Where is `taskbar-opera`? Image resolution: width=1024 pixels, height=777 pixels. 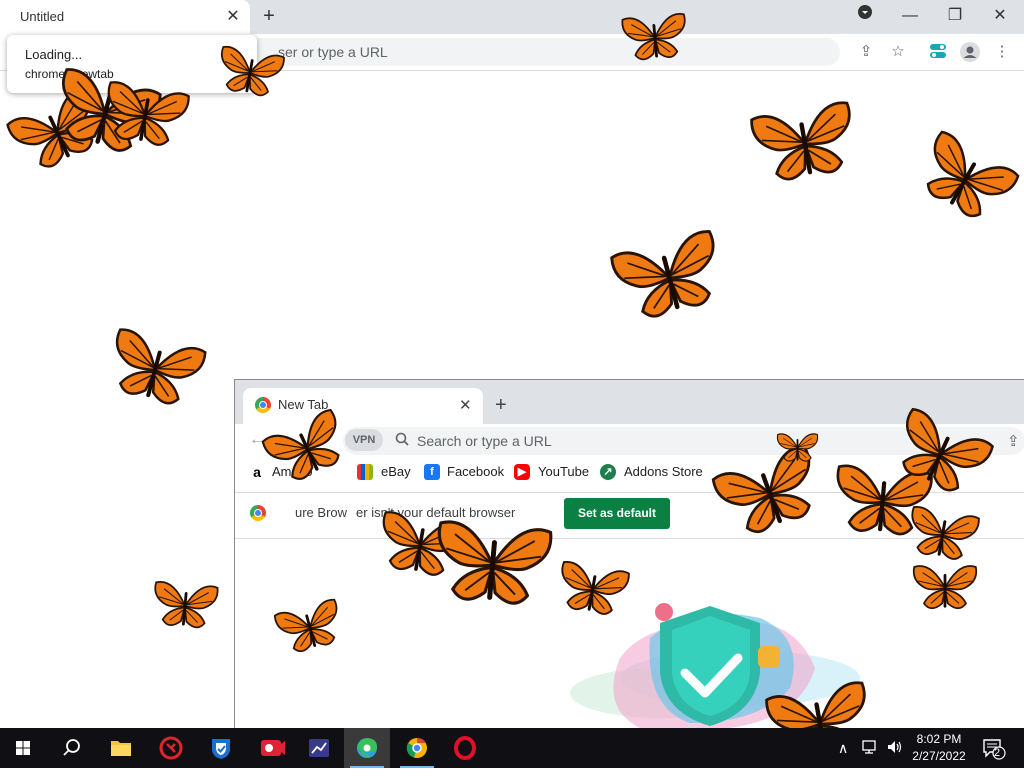
taskbar-opera is located at coordinates (465, 748).